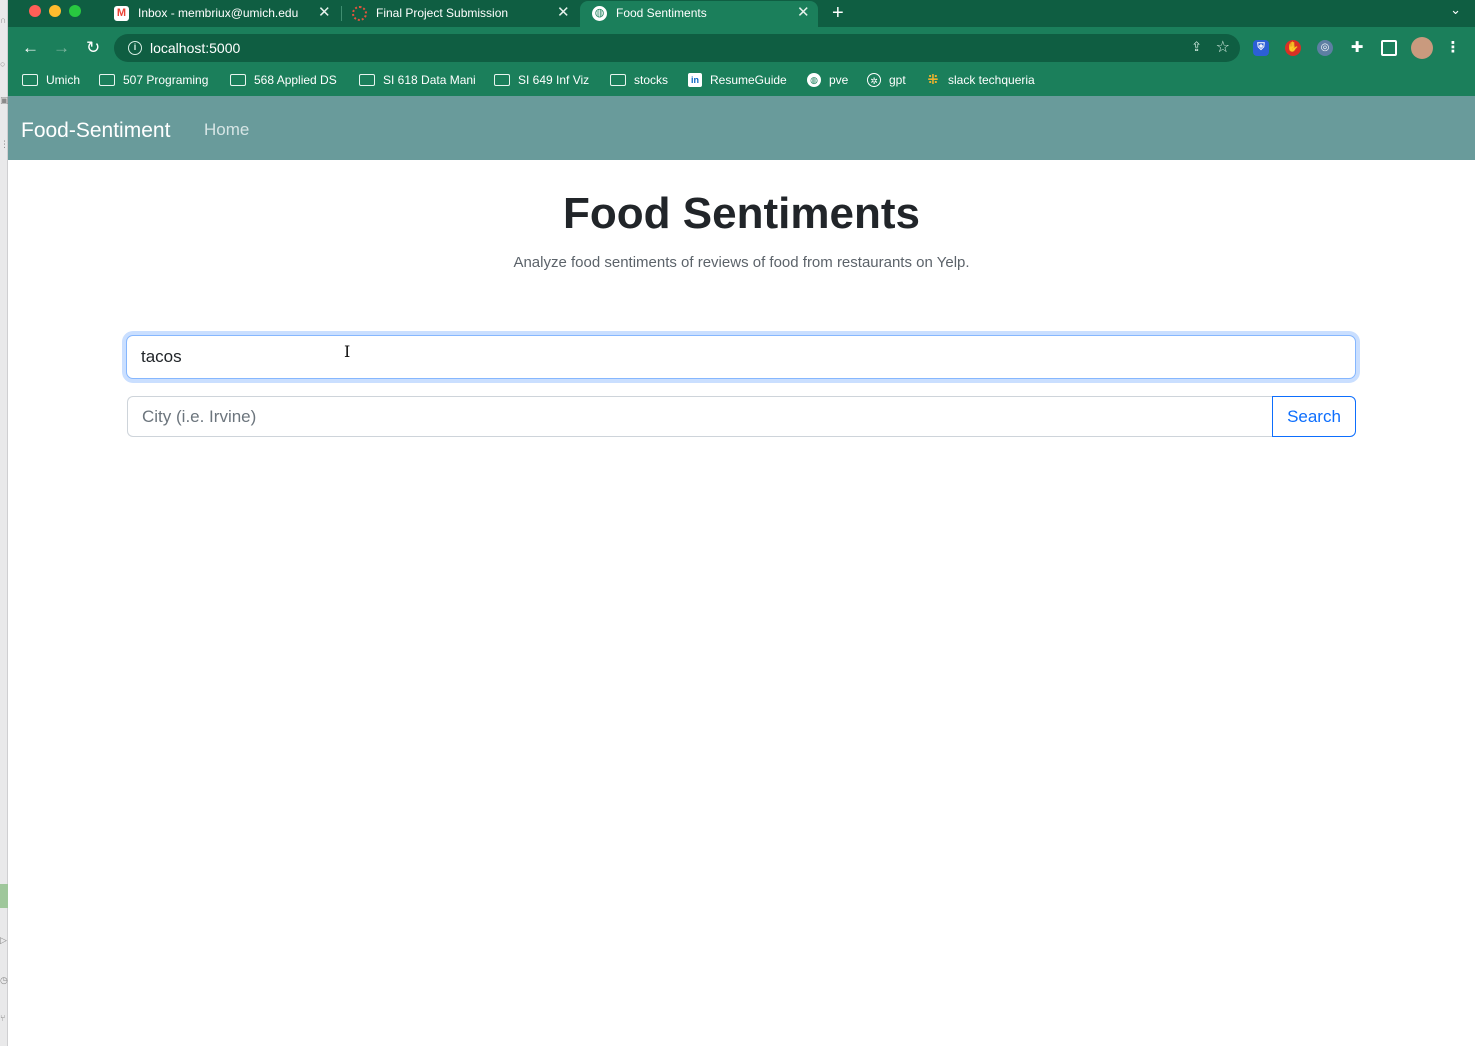 This screenshot has height=1046, width=1475. I want to click on back-button: ←, so click(30, 48).